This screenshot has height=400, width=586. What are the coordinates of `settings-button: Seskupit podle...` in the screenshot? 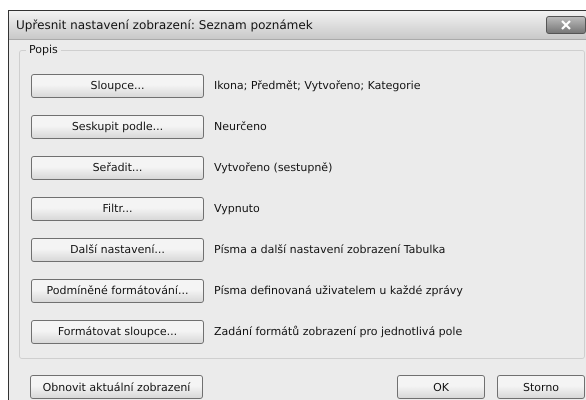 It's located at (117, 126).